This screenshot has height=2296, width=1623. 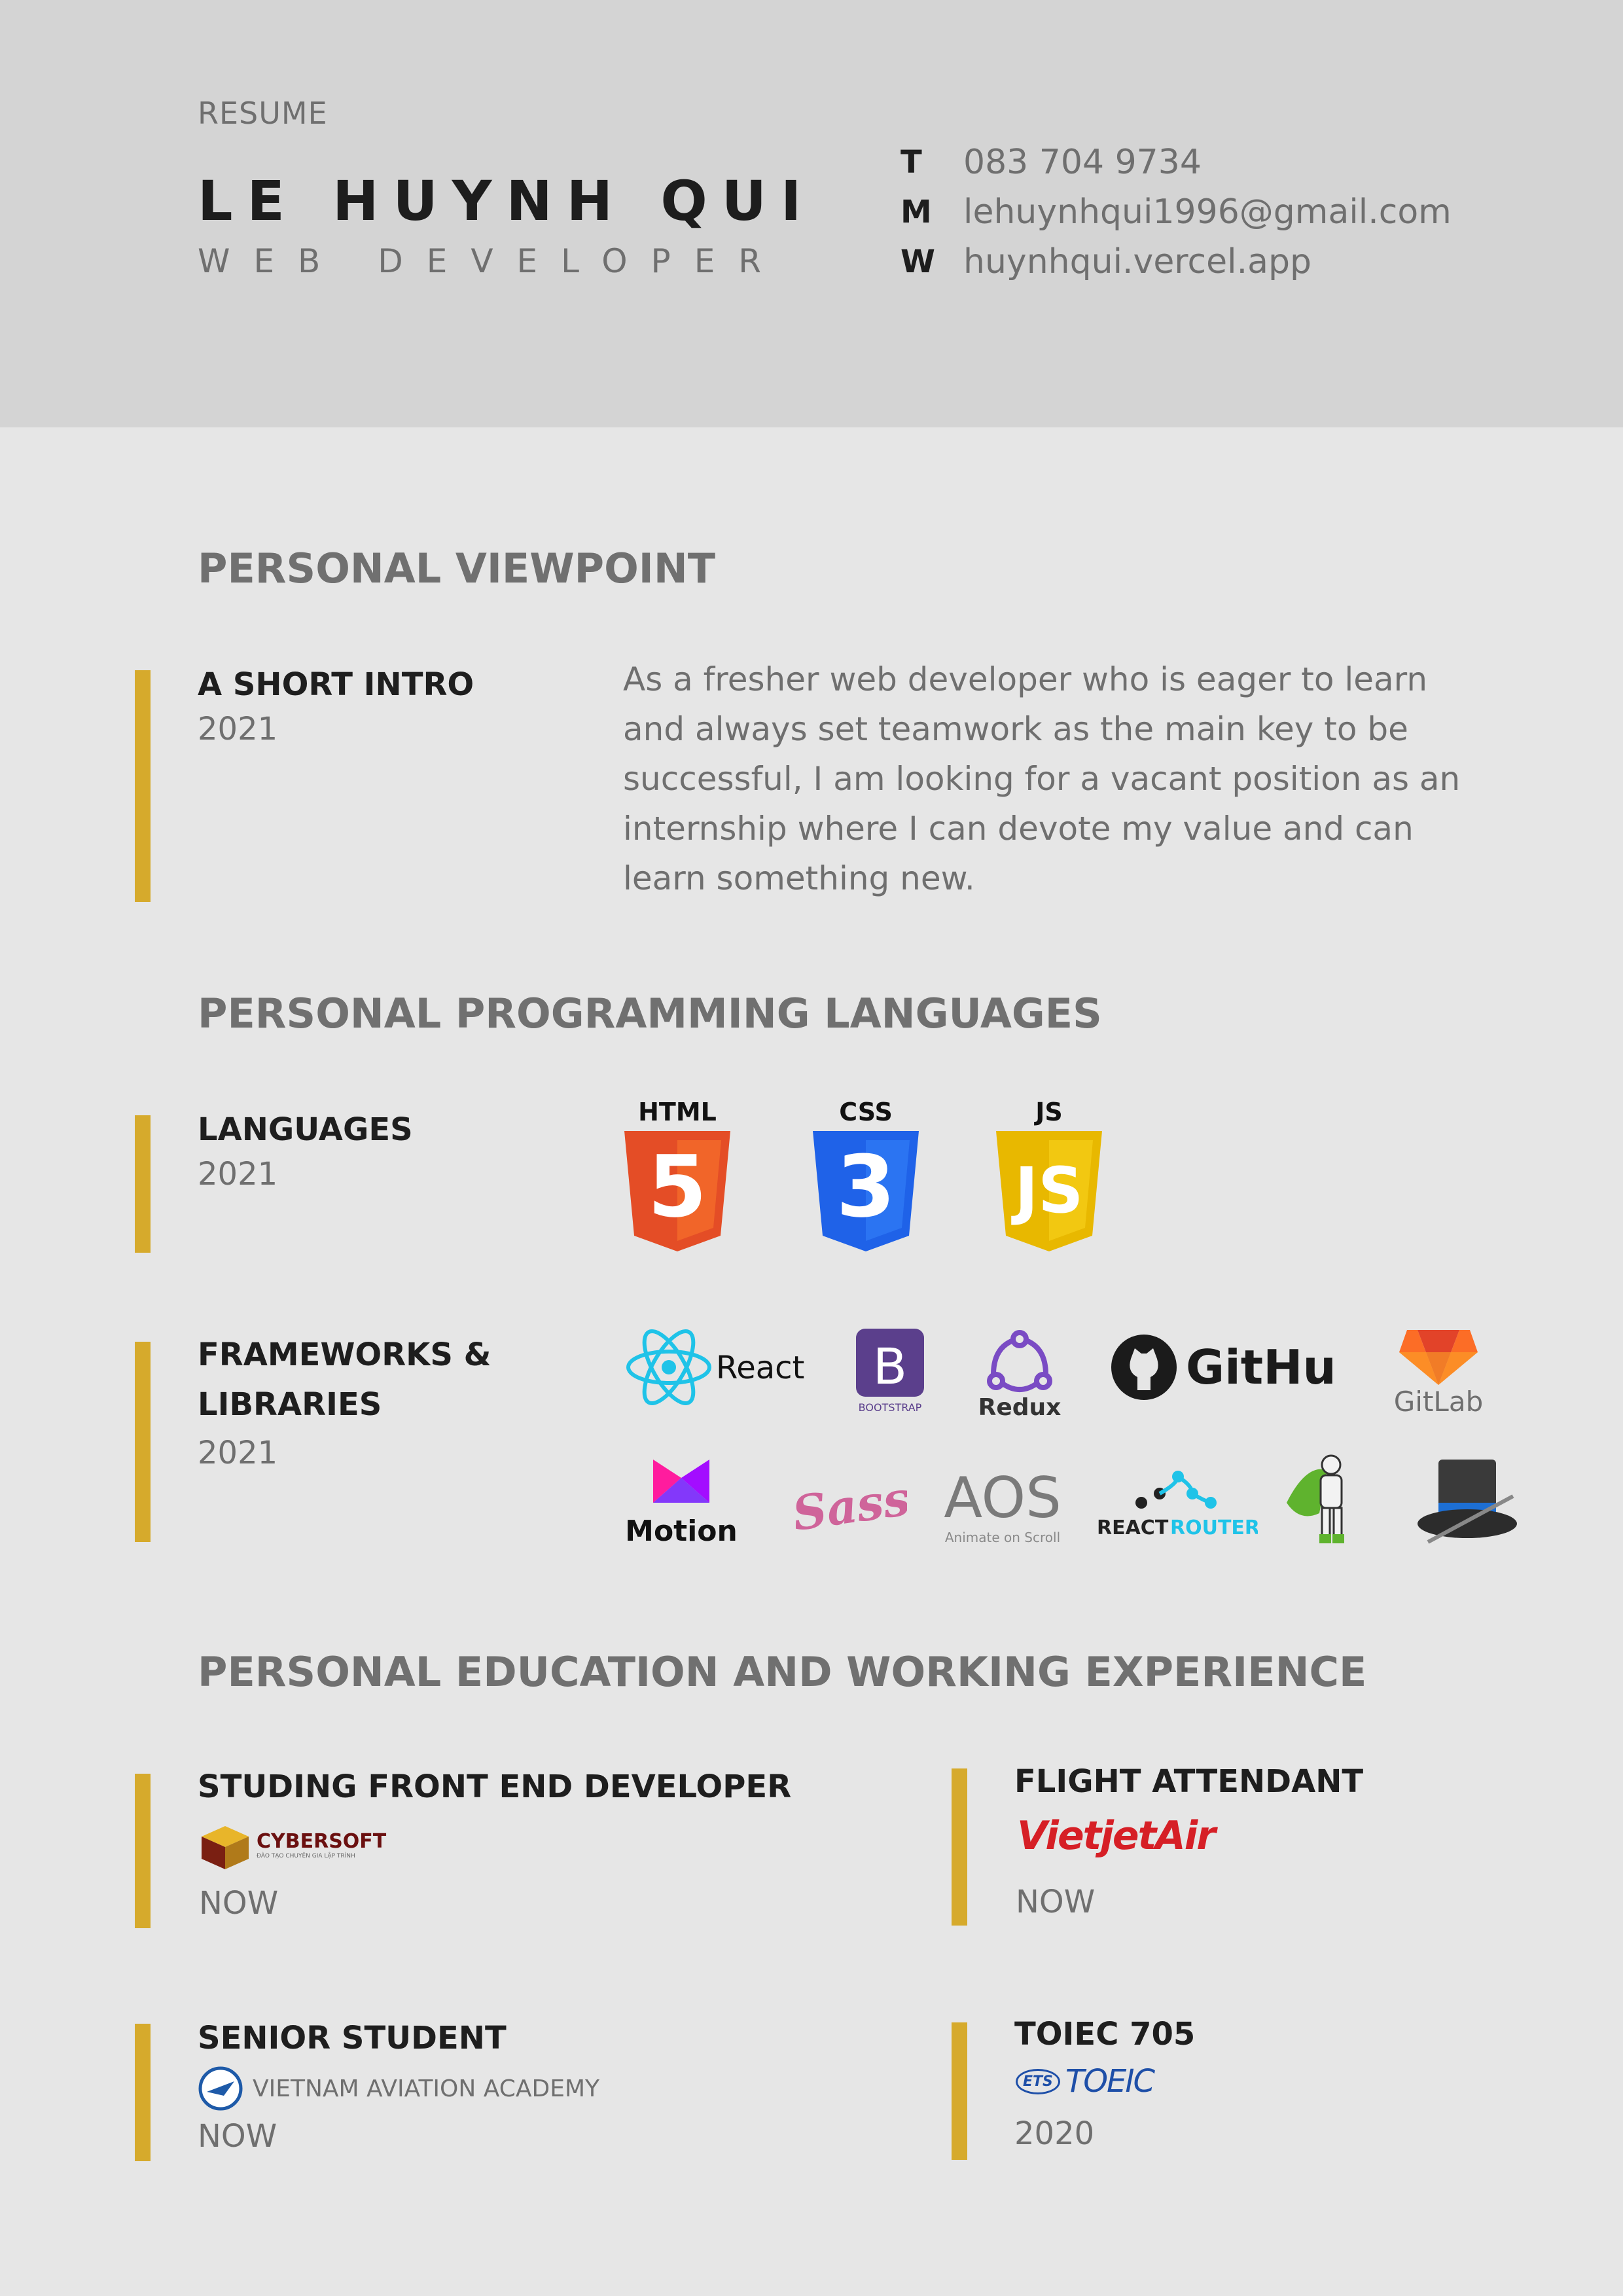 What do you see at coordinates (911, 162) in the screenshot?
I see `contact-key: T` at bounding box center [911, 162].